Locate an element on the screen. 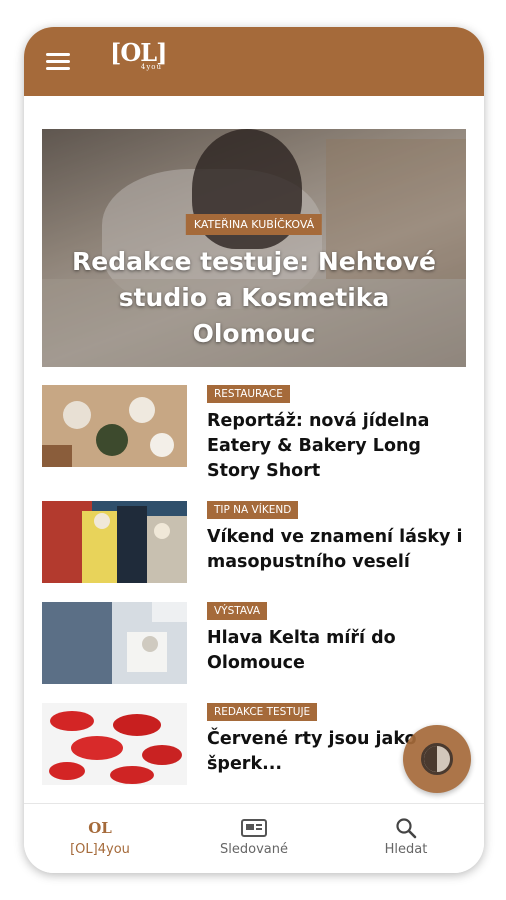 Image resolution: width=506 pixels, height=900 pixels. top-app-bar: [OL] 4you is located at coordinates (254, 61).